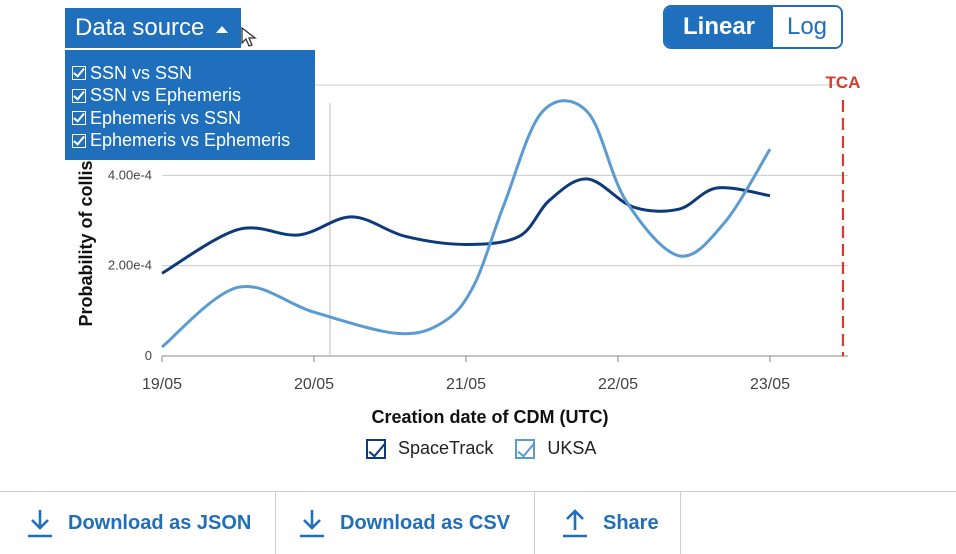  I want to click on data-source-option: SSN vs Ephemeris, so click(193, 96).